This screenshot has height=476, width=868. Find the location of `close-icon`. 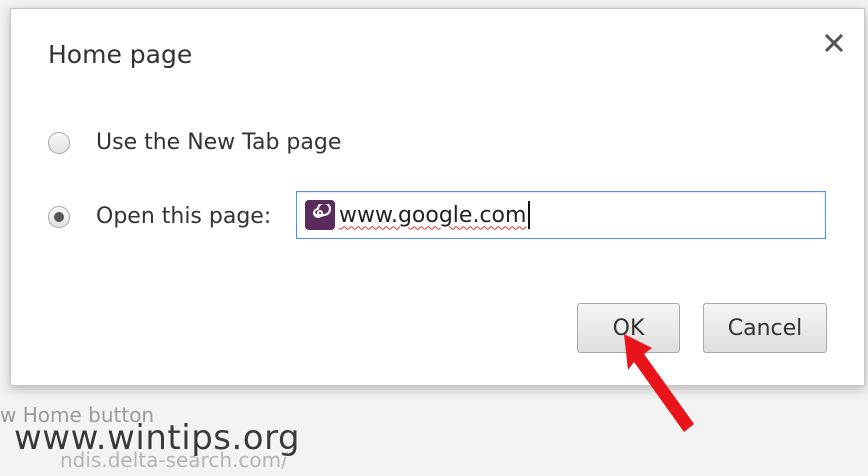

close-icon is located at coordinates (834, 43).